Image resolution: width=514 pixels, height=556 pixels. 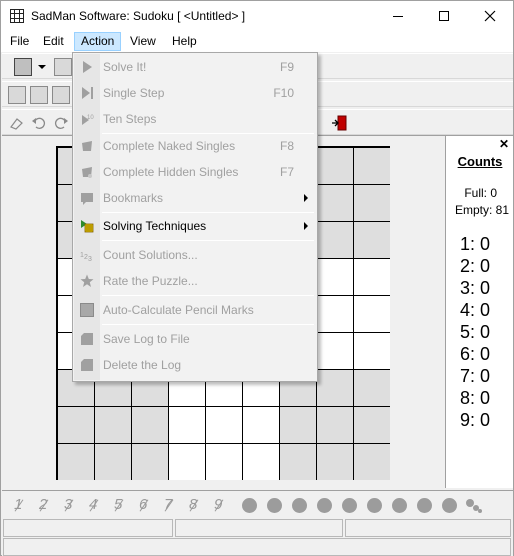 What do you see at coordinates (88, 120) in the screenshot?
I see `ten-steps-icon: 10` at bounding box center [88, 120].